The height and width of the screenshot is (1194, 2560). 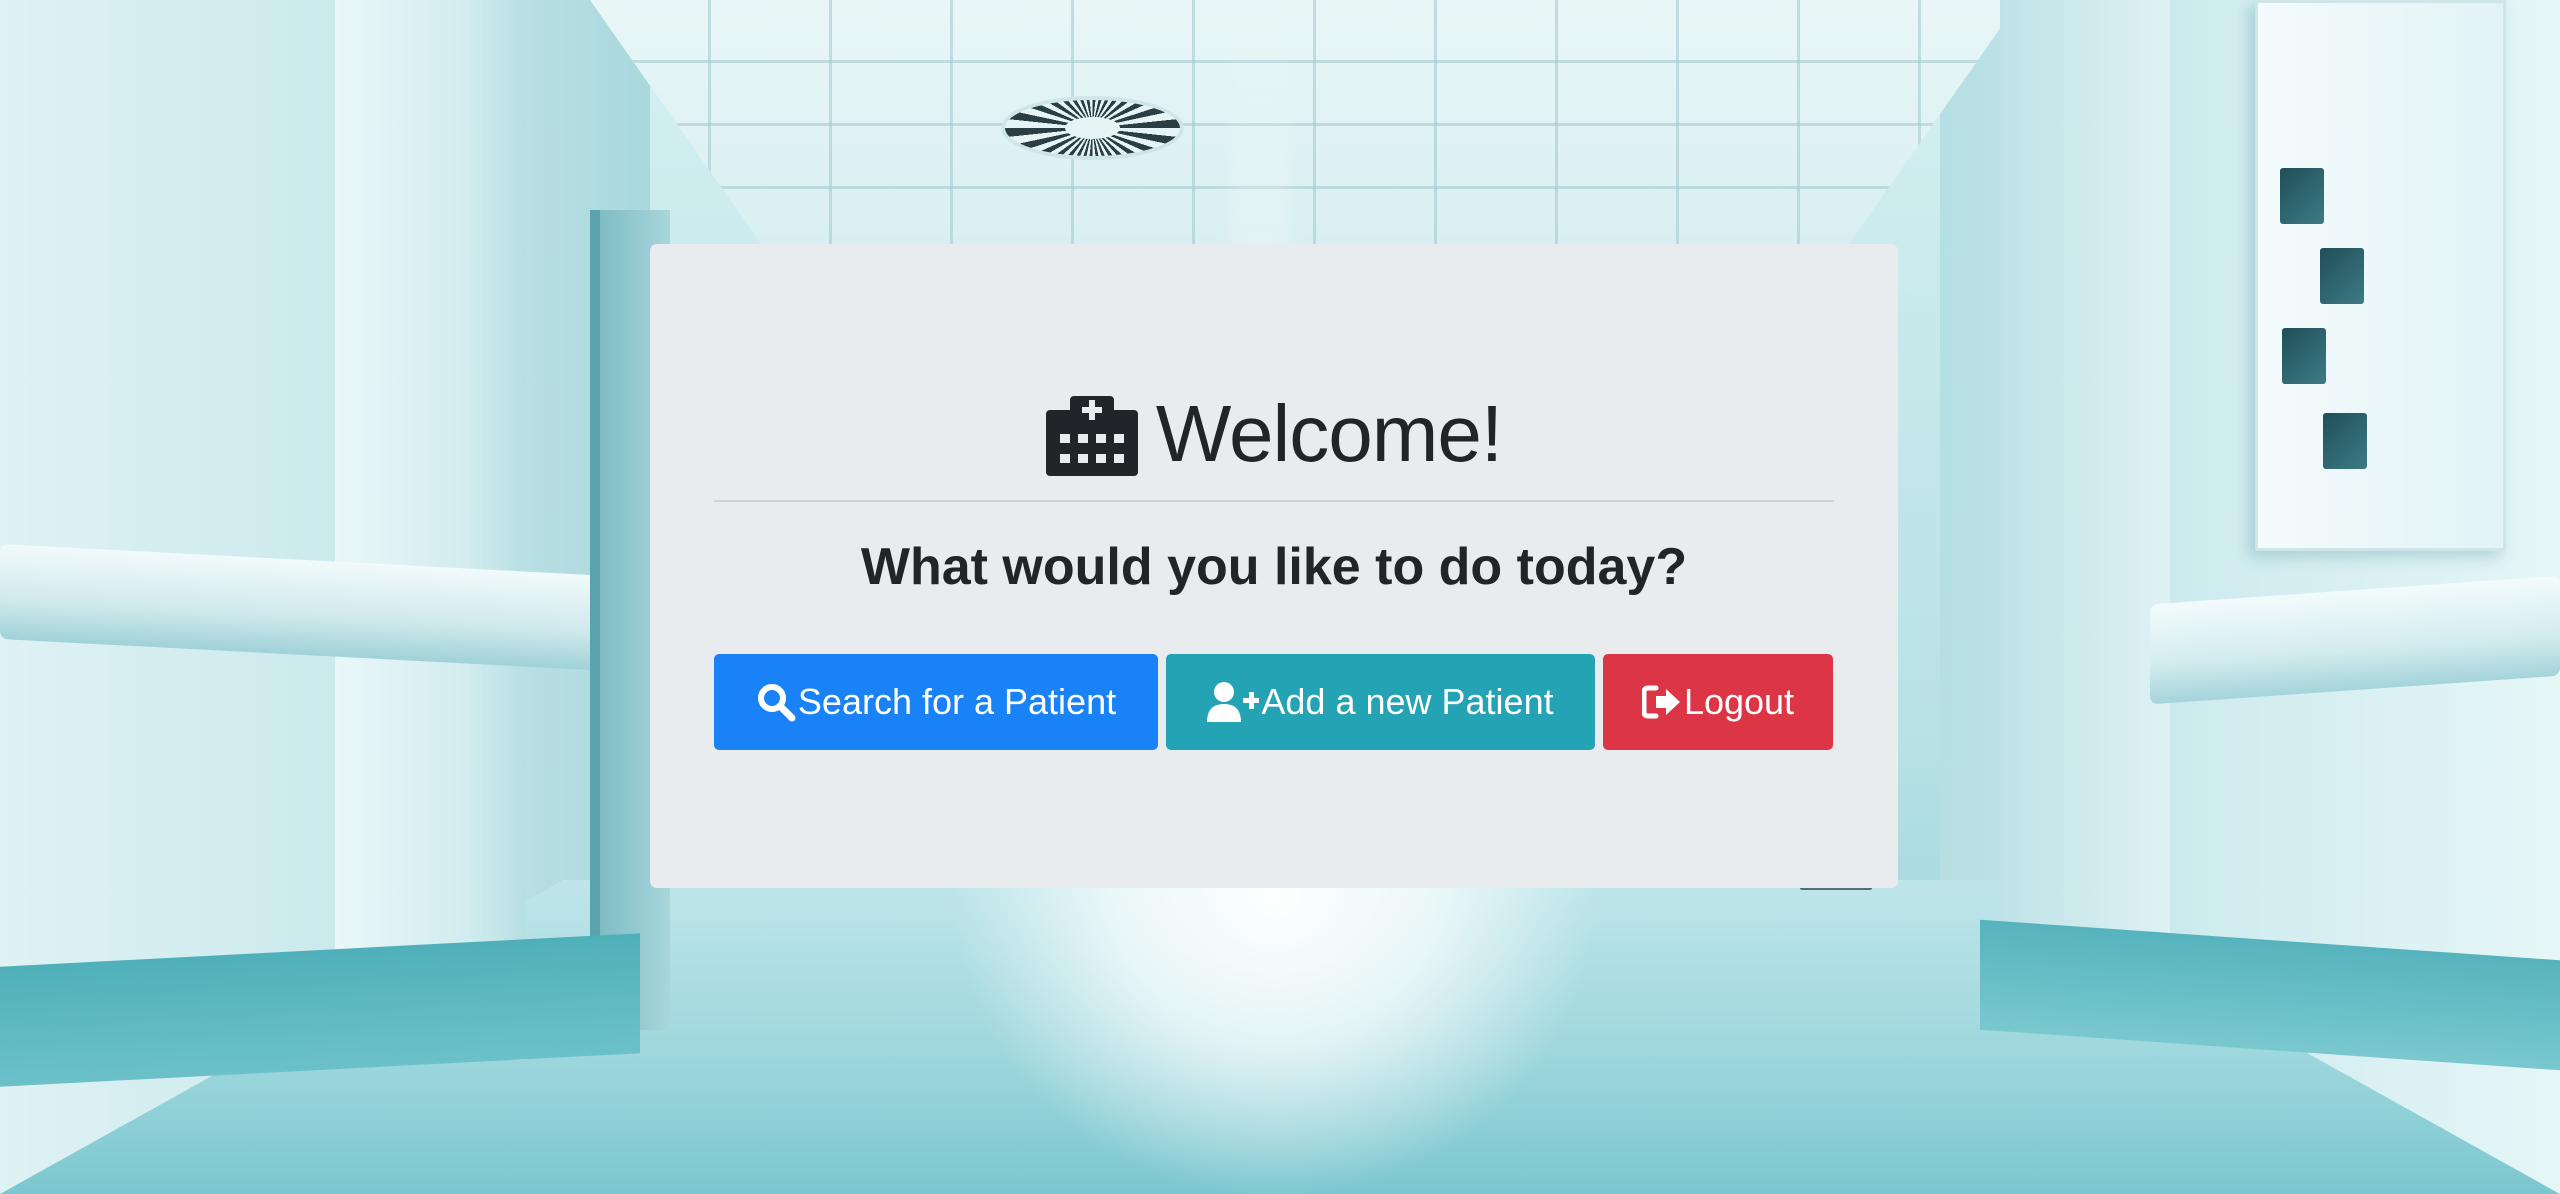 I want to click on left-pillar, so click(x=430, y=530).